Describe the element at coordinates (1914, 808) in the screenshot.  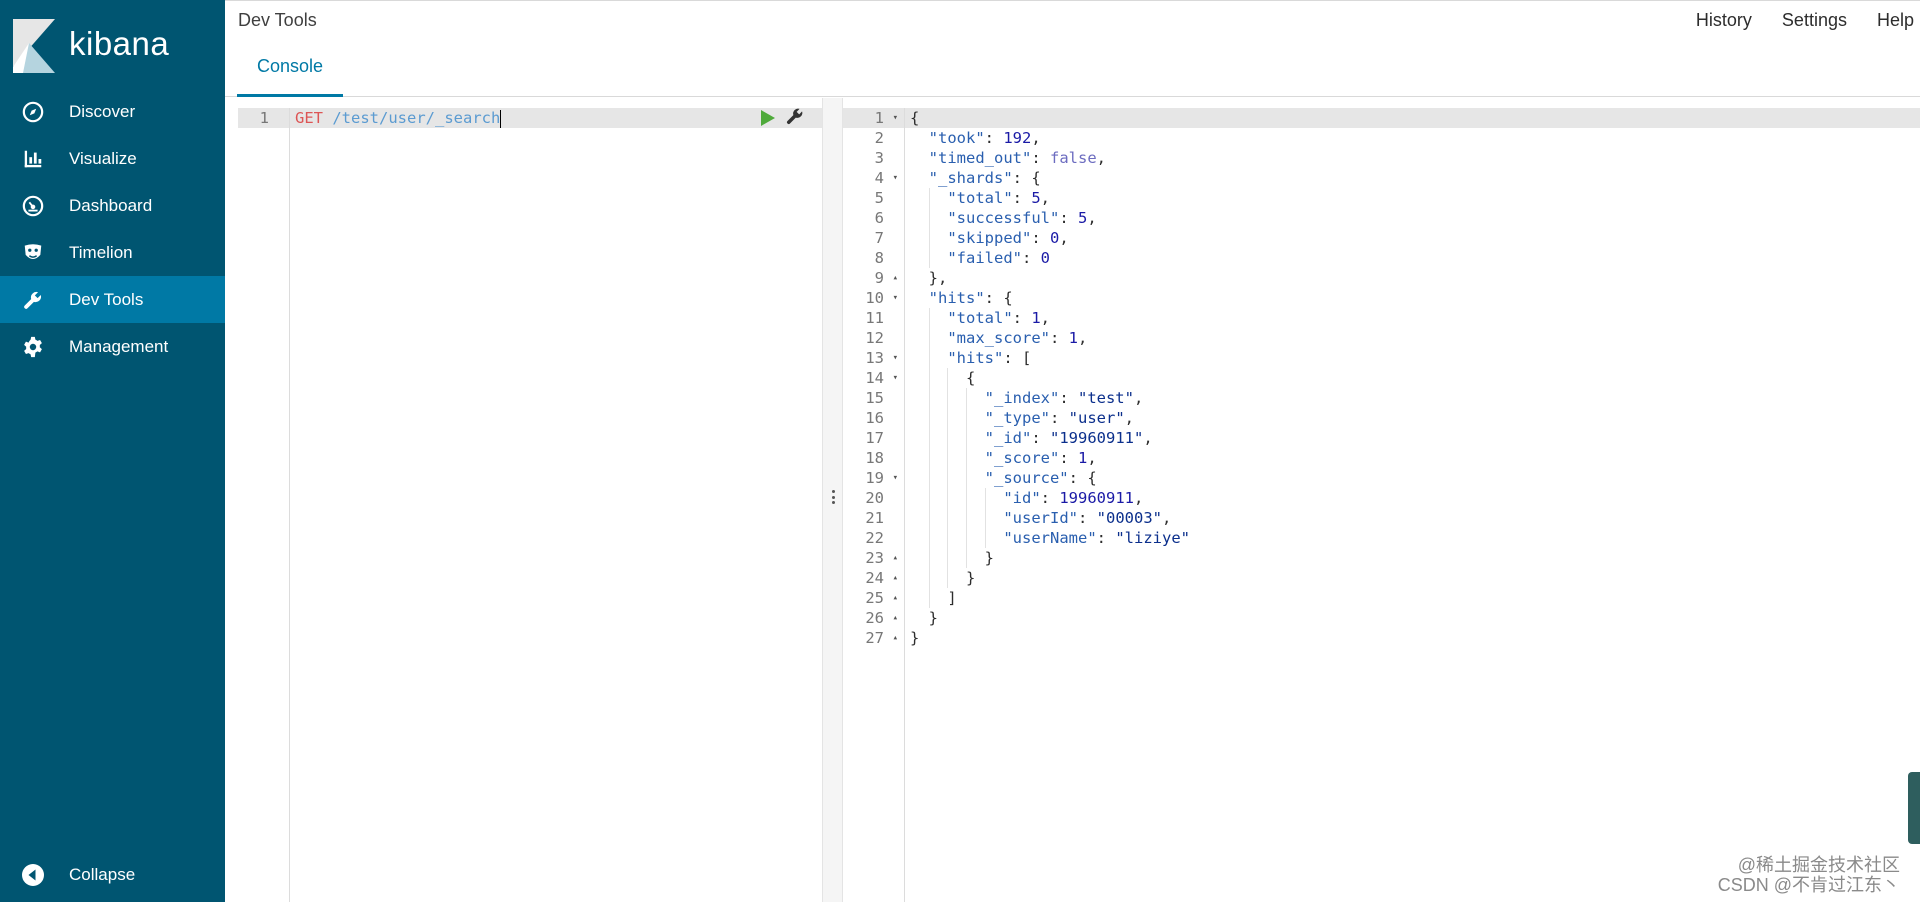
I see `side-scroll-widget` at that location.